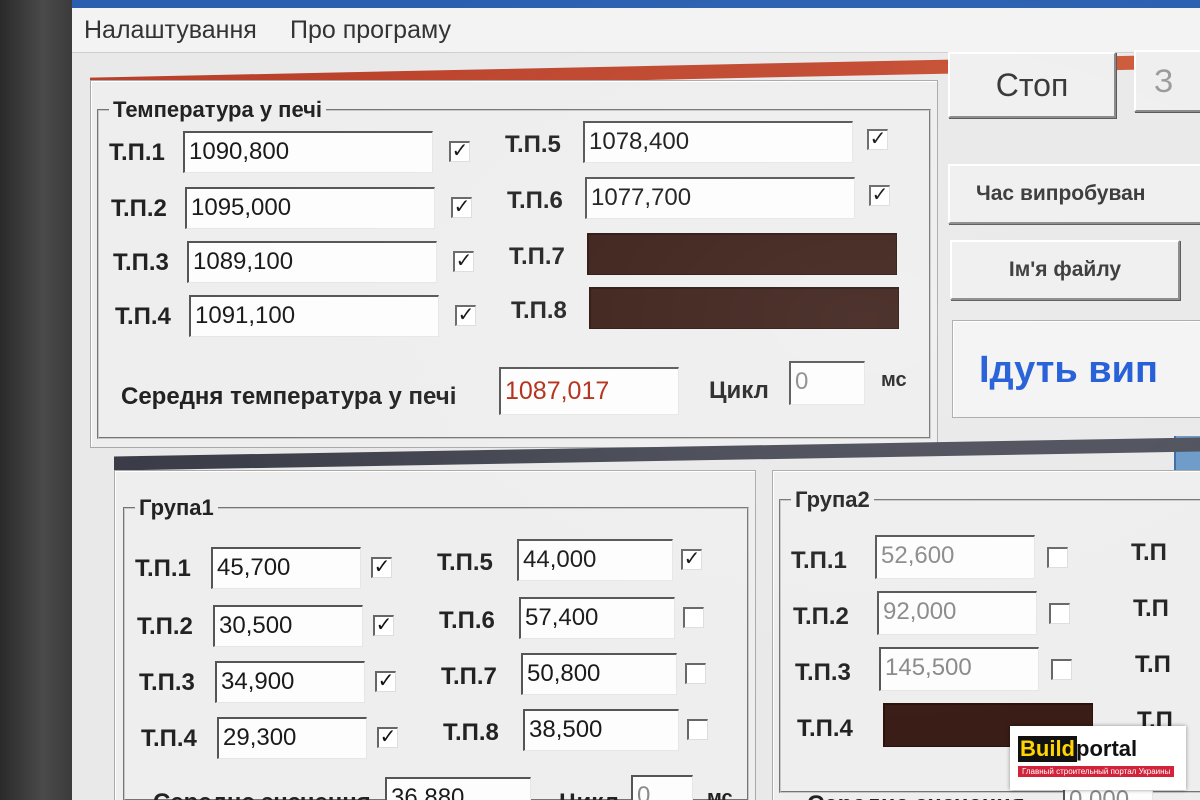 The width and height of the screenshot is (1200, 800). I want to click on furnace-tp6-field: 1077,700, so click(720, 198).